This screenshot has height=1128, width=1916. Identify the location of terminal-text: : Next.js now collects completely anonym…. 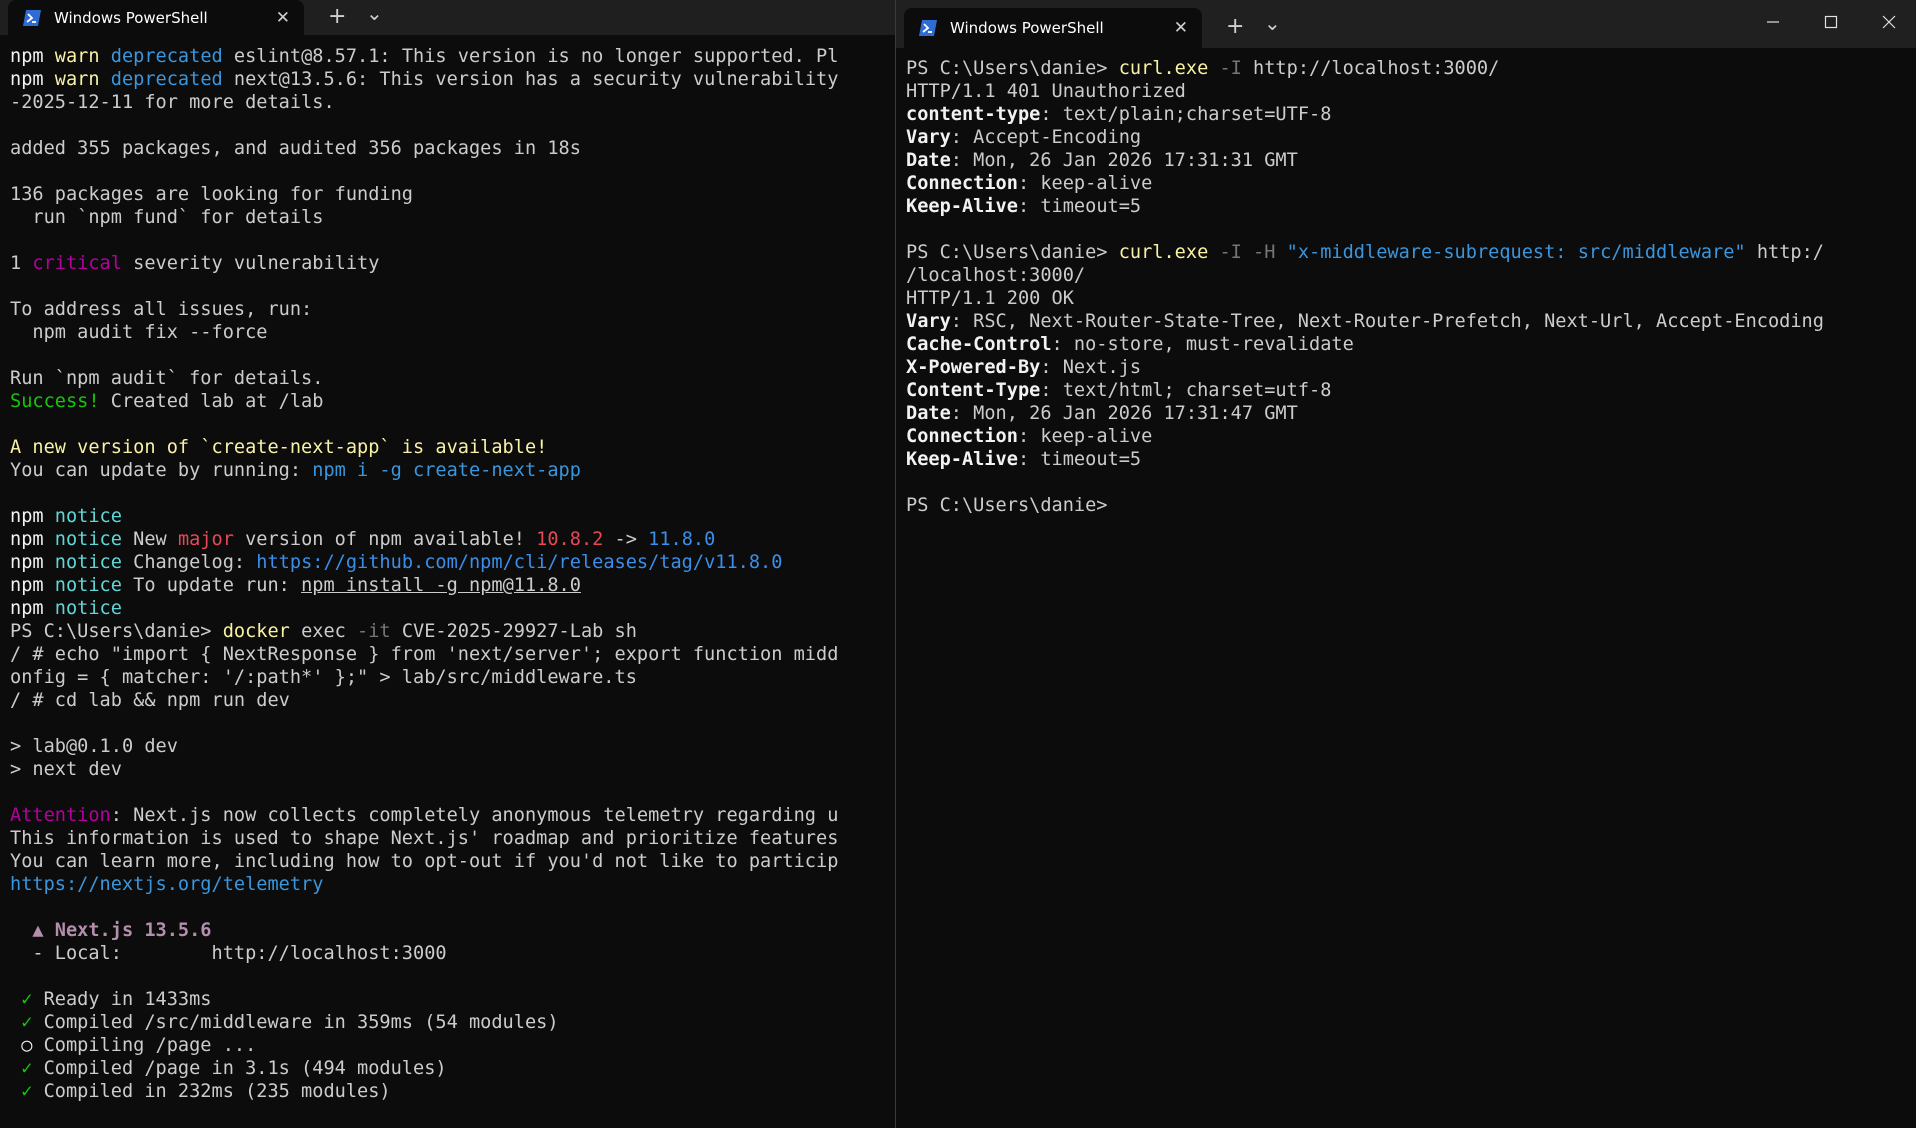
(474, 815).